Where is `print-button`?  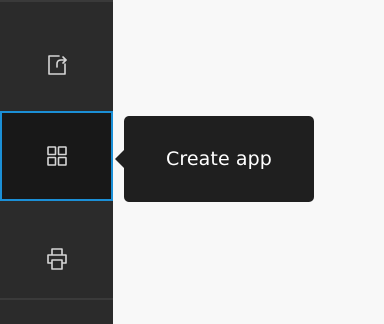 print-button is located at coordinates (56, 259).